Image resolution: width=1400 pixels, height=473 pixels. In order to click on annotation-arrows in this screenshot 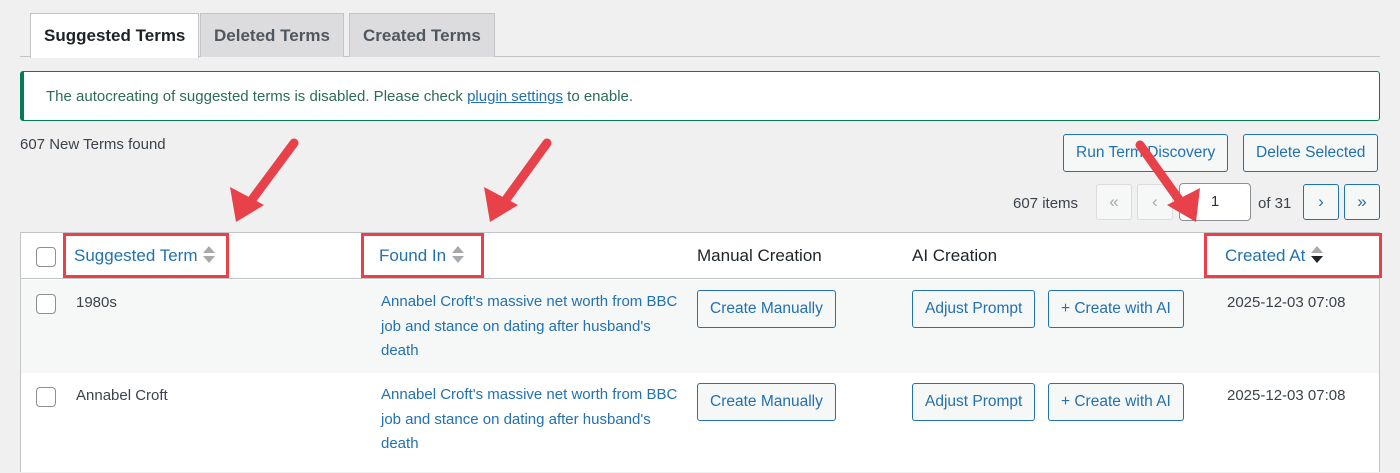, I will do `click(715, 180)`.